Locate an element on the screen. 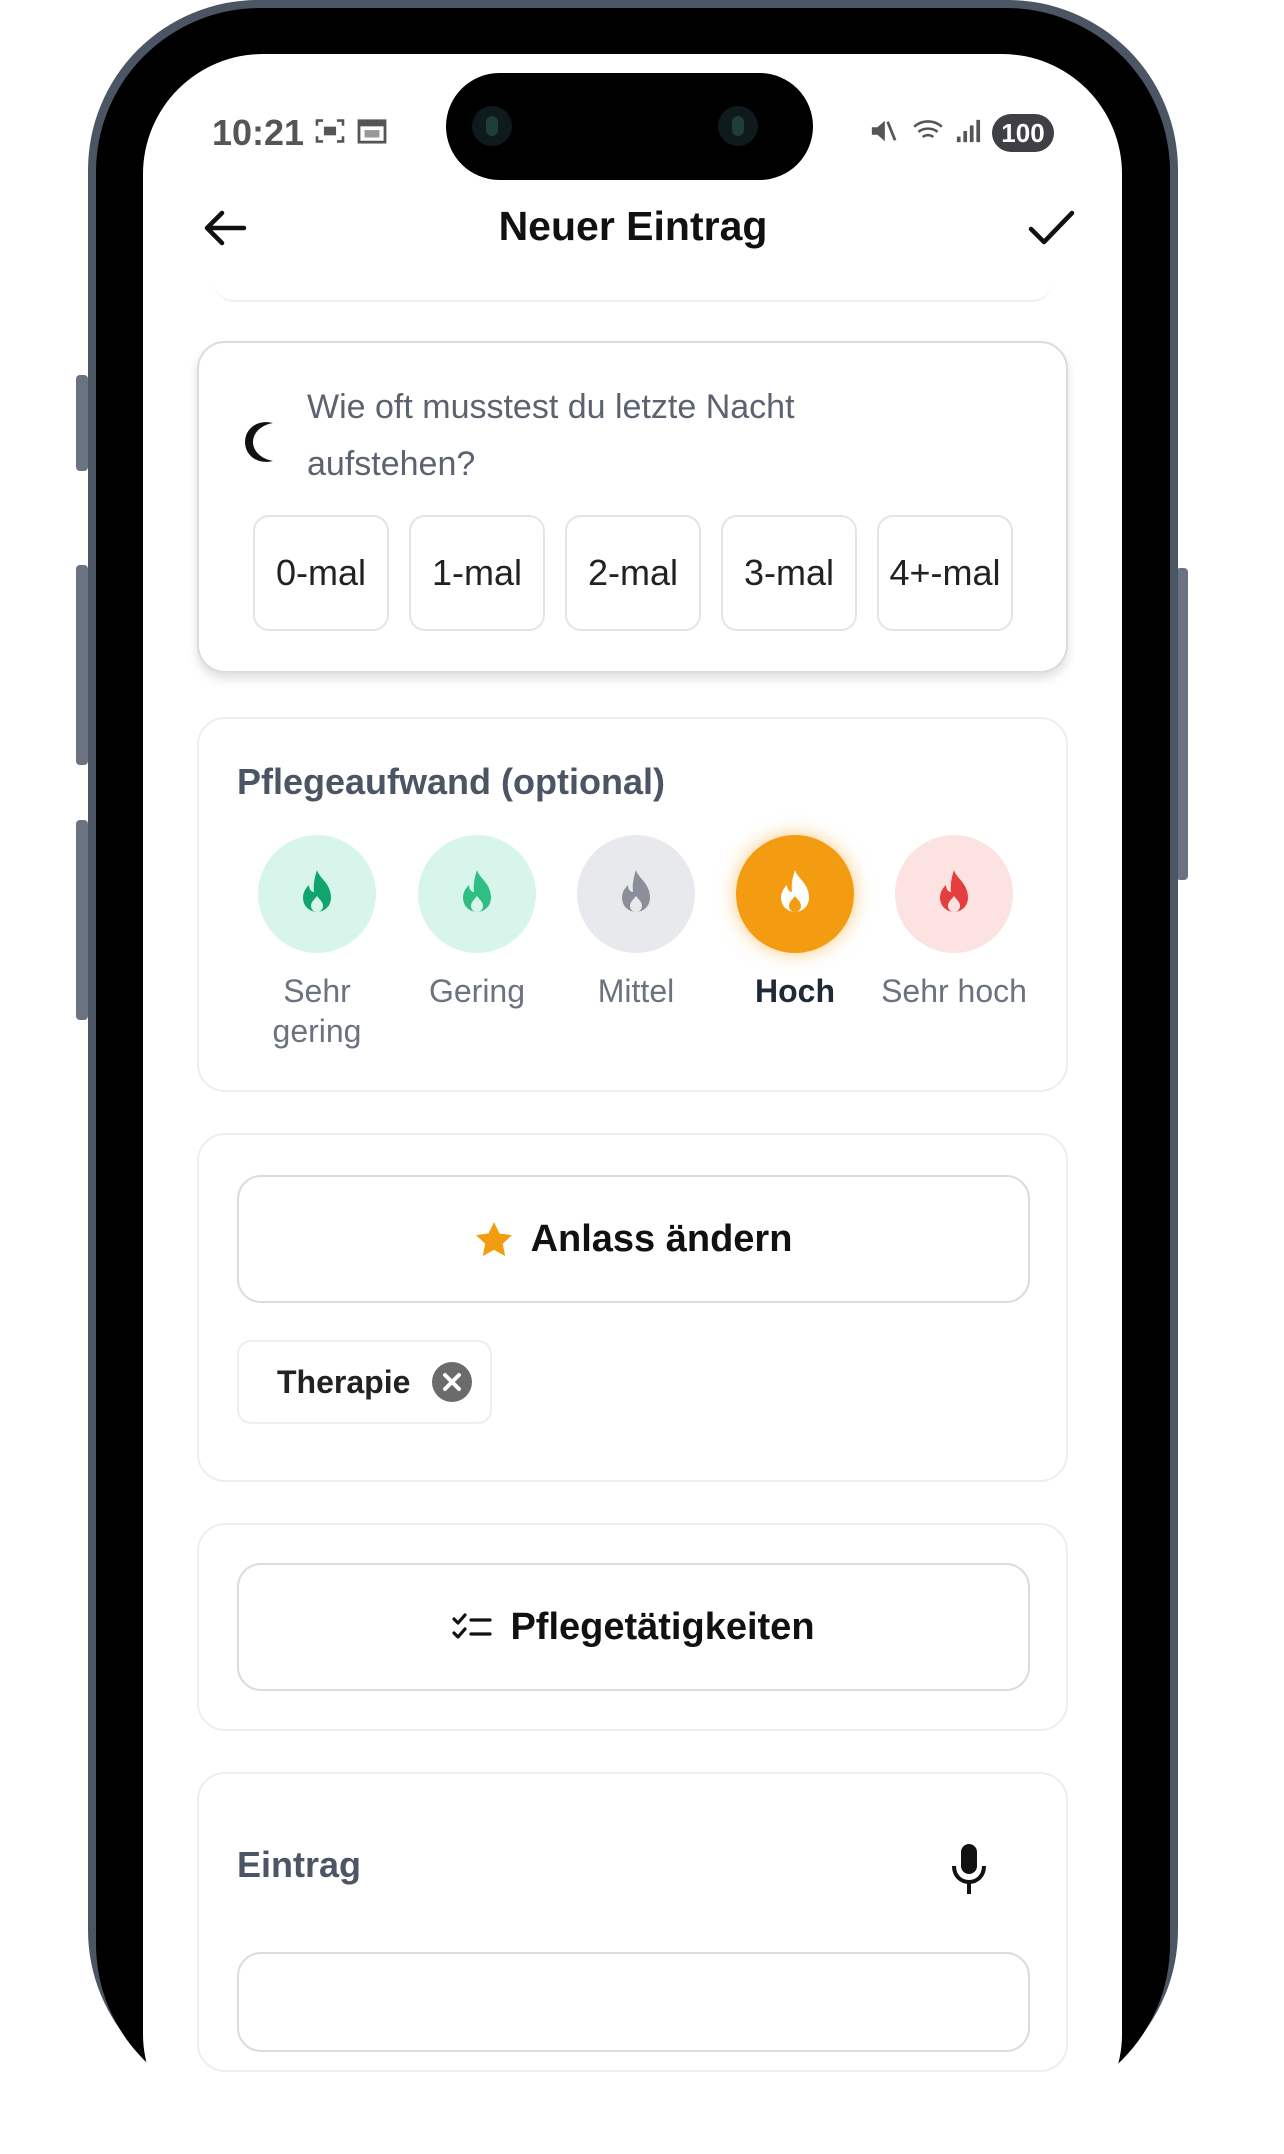 The height and width of the screenshot is (2154, 1284). calendar-icon is located at coordinates (372, 131).